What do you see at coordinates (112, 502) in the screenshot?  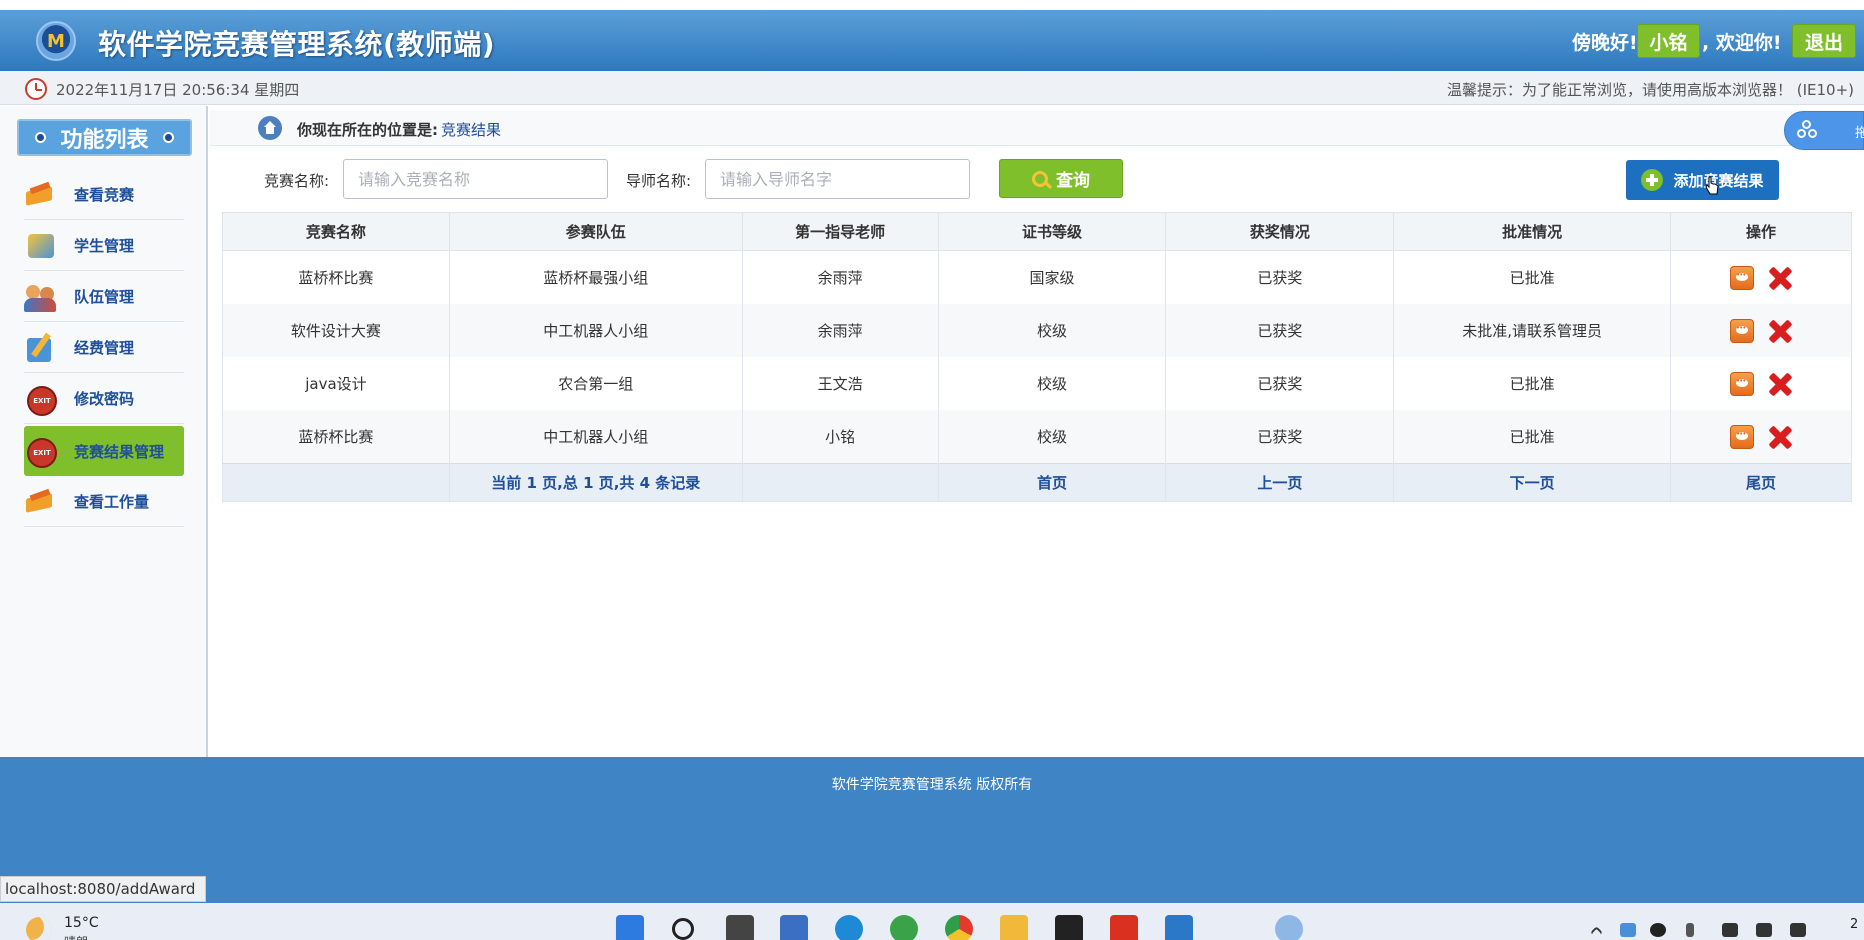 I see `sidebar-item-label: 查看工作量` at bounding box center [112, 502].